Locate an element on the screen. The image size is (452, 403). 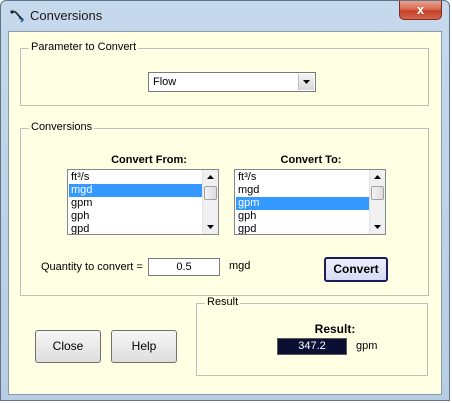
convert-from-list: ft³/s mgd gpm gph gpd is located at coordinates (143, 202).